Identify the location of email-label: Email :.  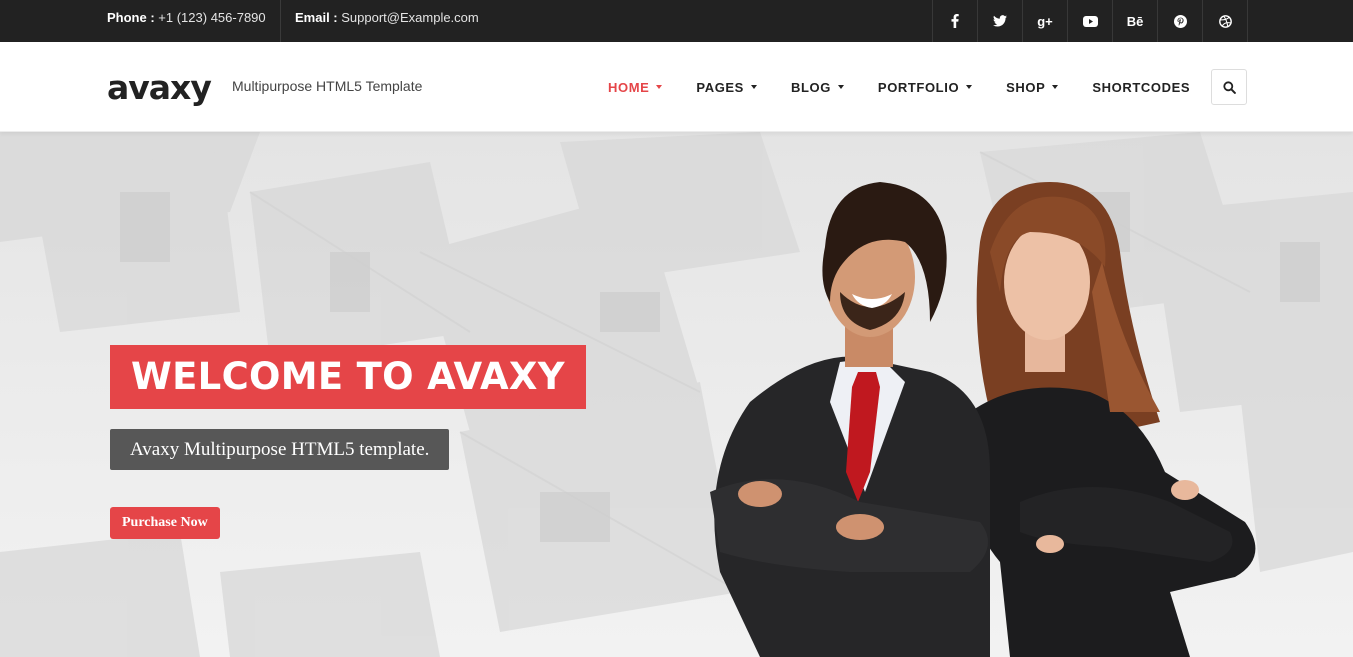
(316, 17).